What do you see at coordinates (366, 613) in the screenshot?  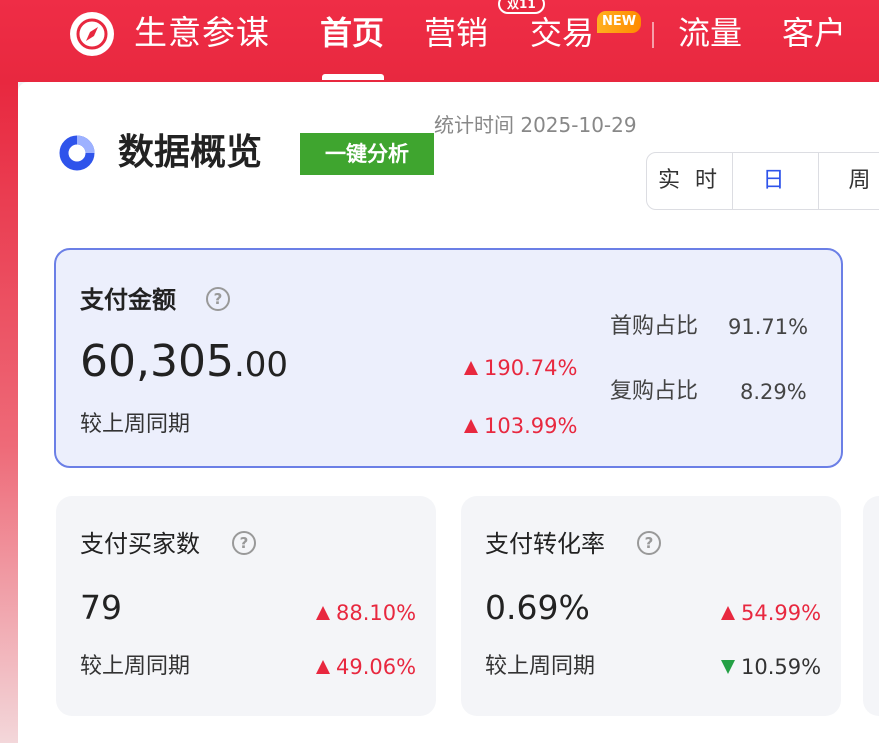 I see `buyers-trend-day: 88.10%` at bounding box center [366, 613].